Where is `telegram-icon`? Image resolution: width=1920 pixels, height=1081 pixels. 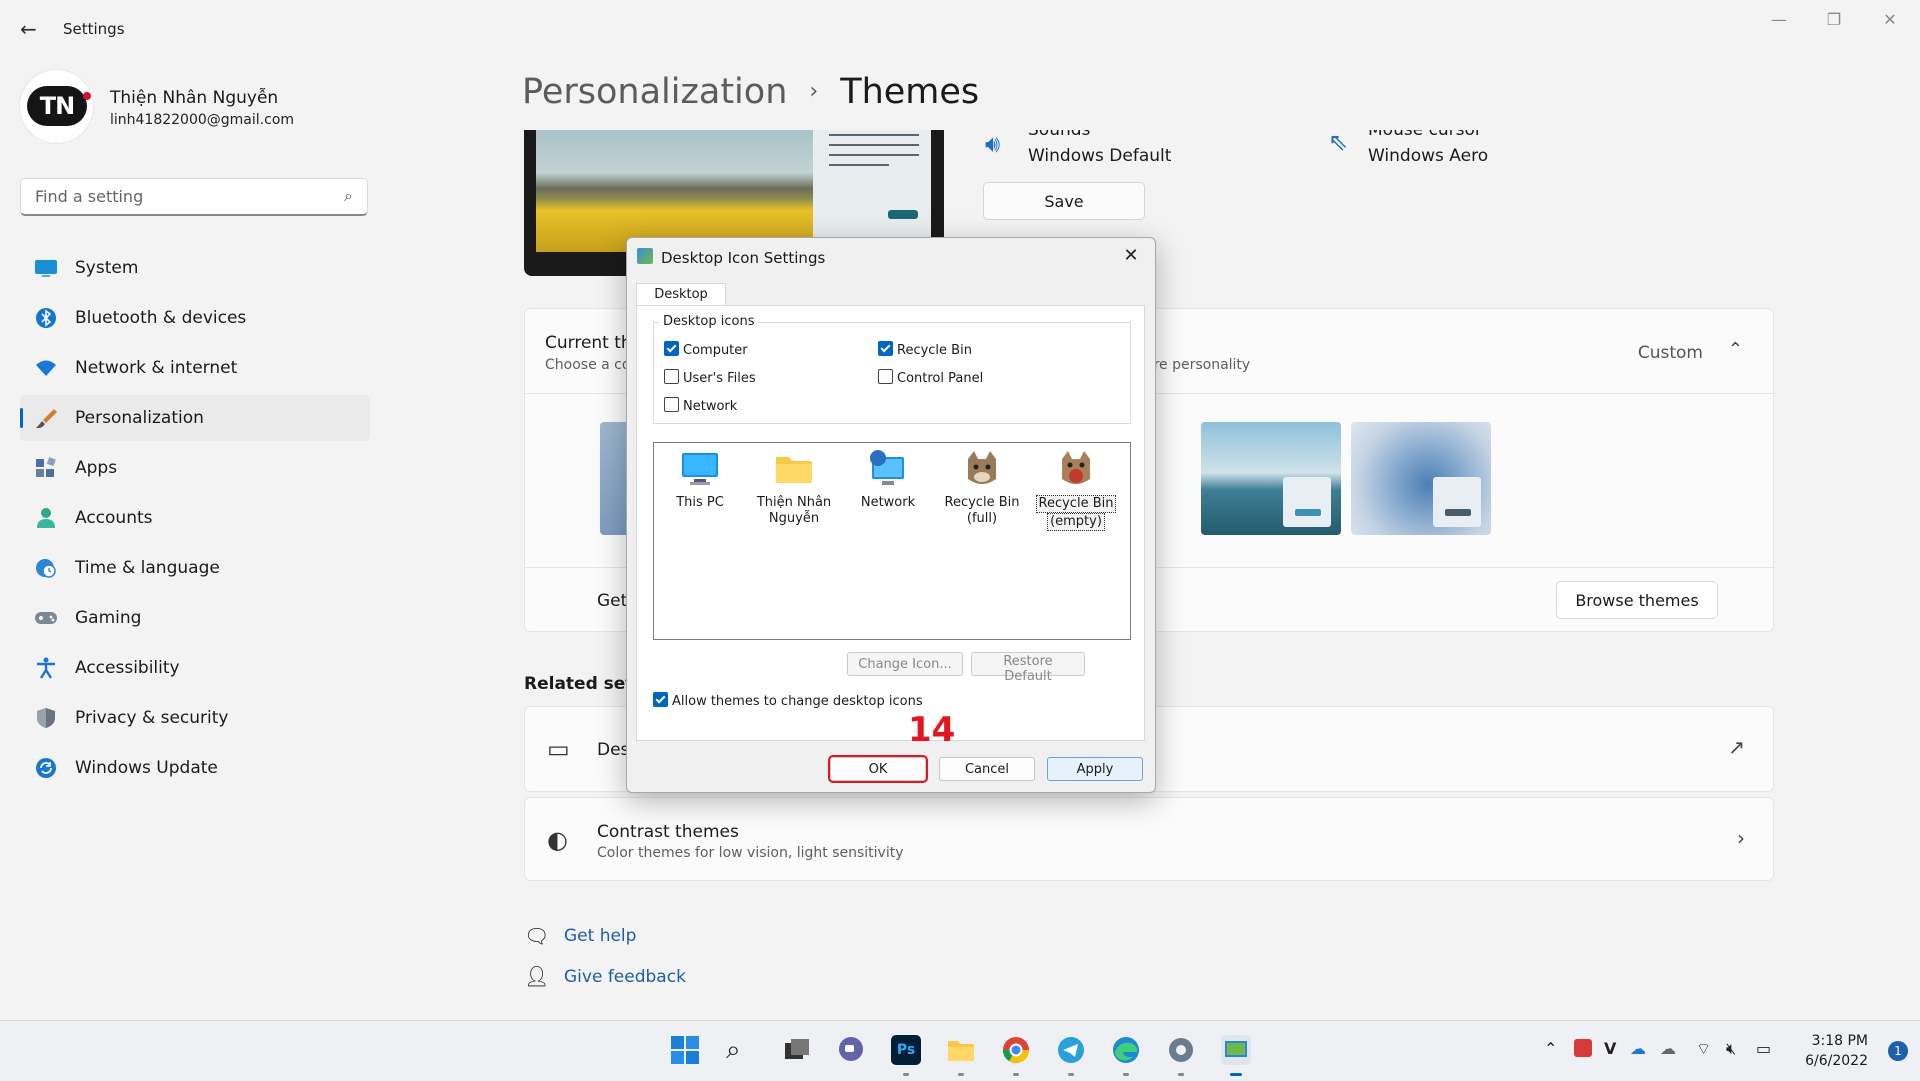 telegram-icon is located at coordinates (1071, 1050).